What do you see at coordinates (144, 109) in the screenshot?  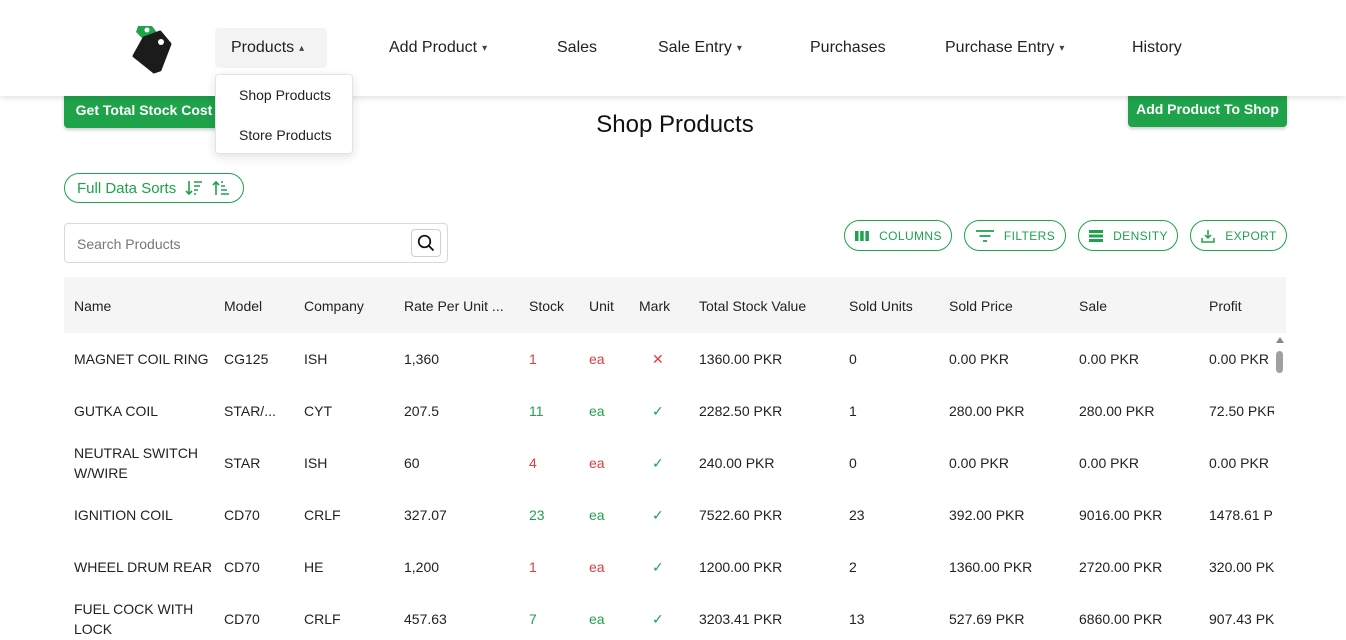 I see `get-total-stock-cost-button: Get Total Stock Cost` at bounding box center [144, 109].